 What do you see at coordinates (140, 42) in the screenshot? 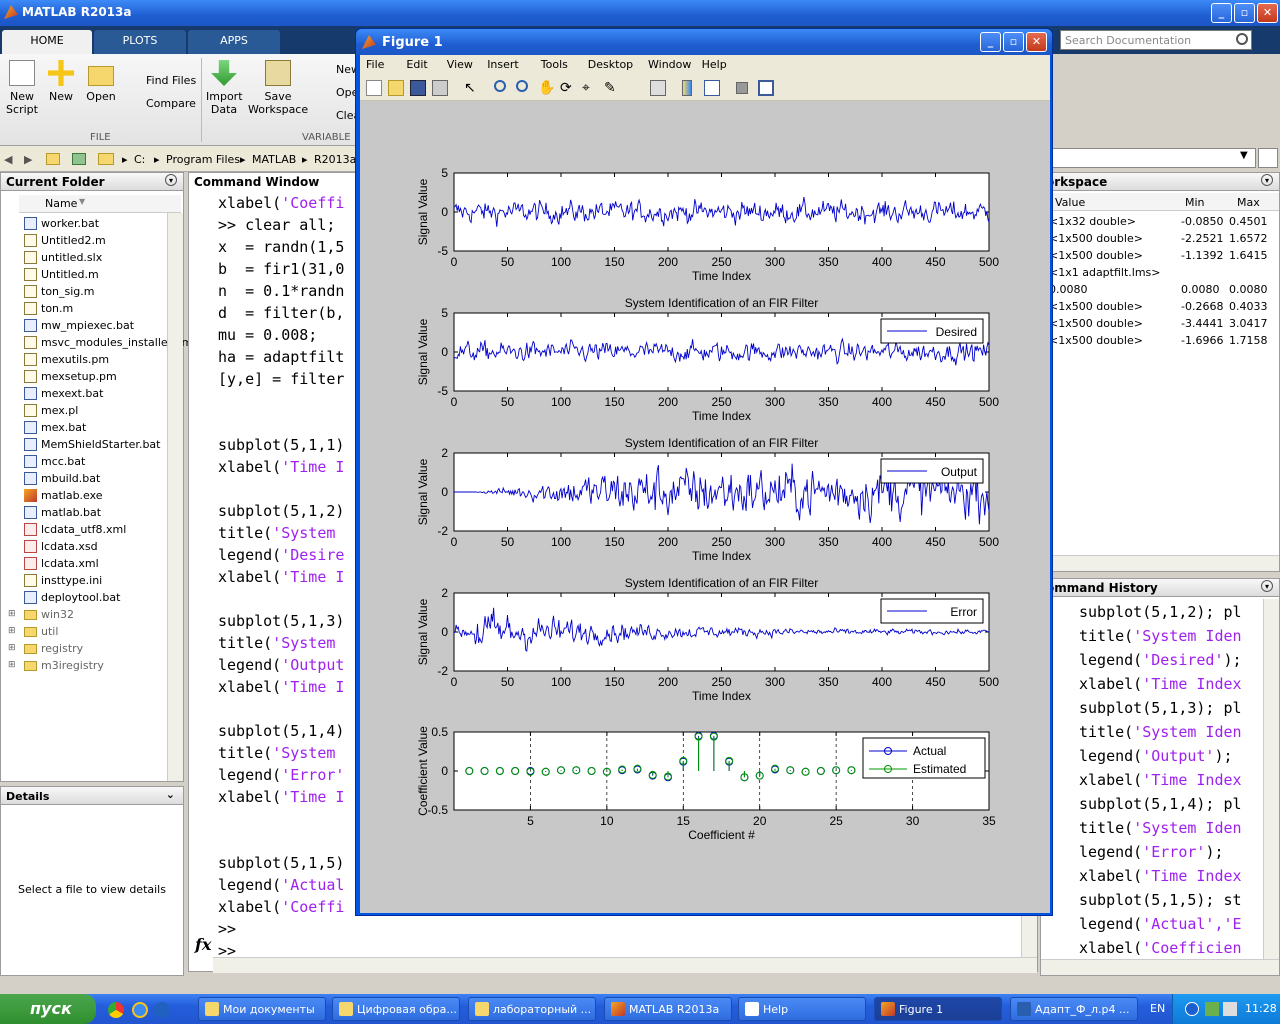
I see `tab-plots: PLOTS` at bounding box center [140, 42].